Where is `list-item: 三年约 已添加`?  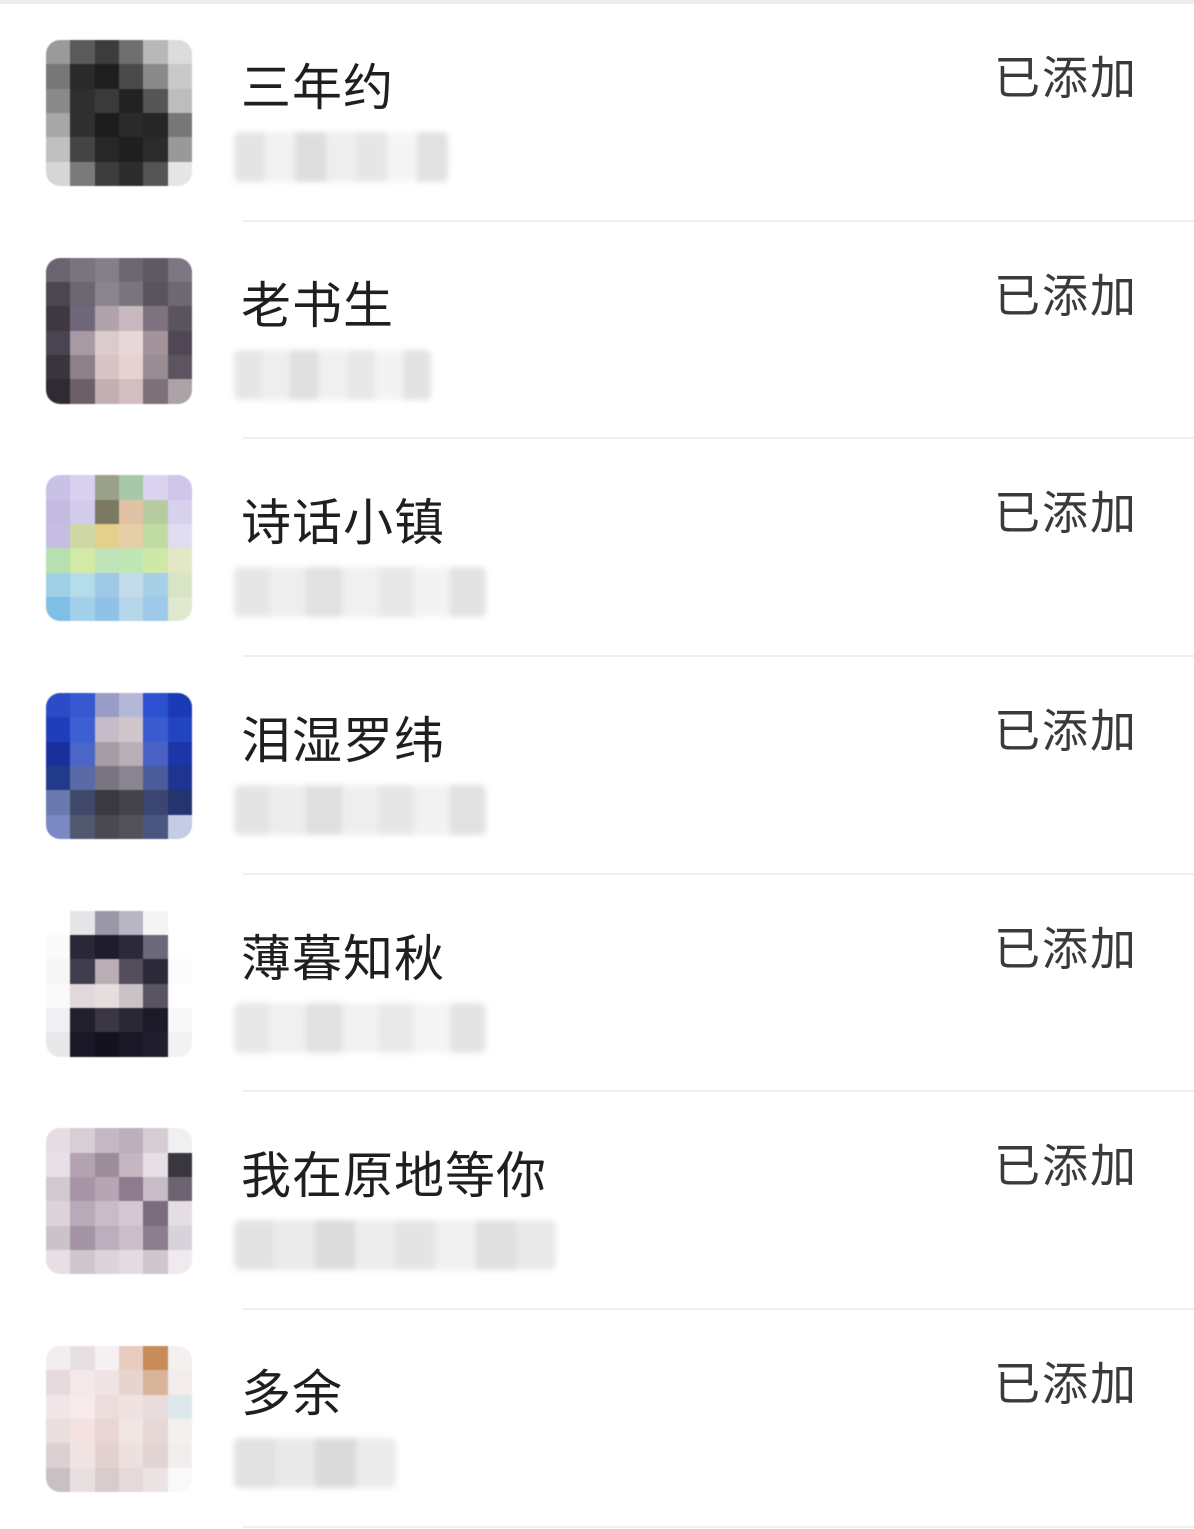 list-item: 三年约 已添加 is located at coordinates (597, 113).